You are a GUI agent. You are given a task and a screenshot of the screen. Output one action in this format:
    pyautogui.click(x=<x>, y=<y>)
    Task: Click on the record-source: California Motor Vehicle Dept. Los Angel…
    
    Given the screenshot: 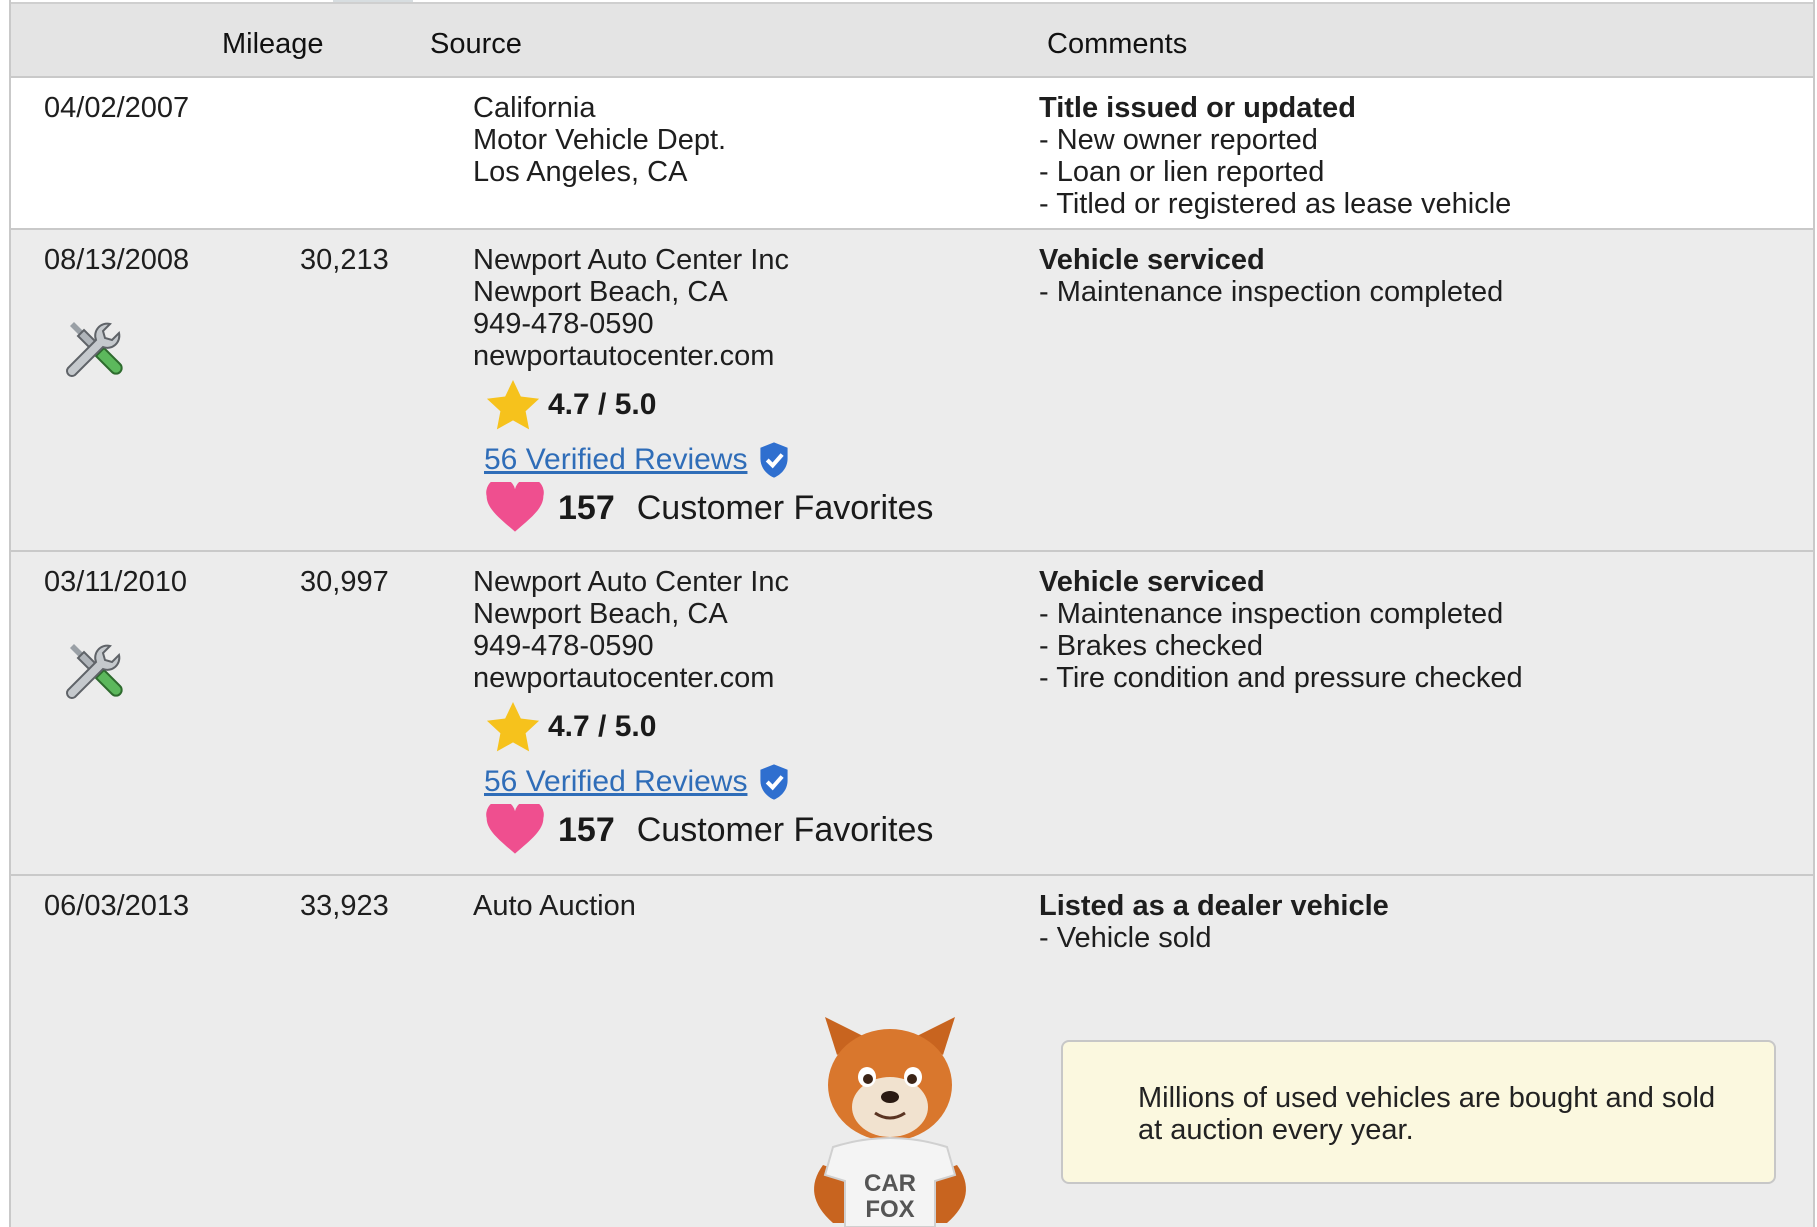 What is the action you would take?
    pyautogui.click(x=599, y=140)
    